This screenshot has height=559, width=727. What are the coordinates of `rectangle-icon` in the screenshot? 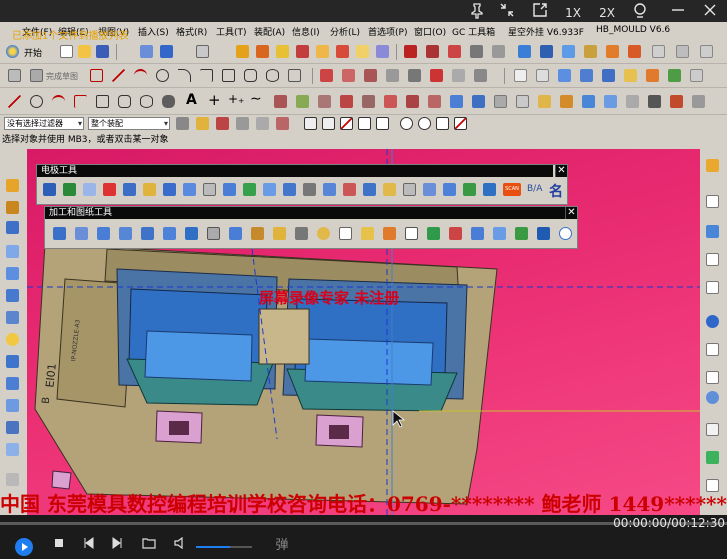 It's located at (228, 75).